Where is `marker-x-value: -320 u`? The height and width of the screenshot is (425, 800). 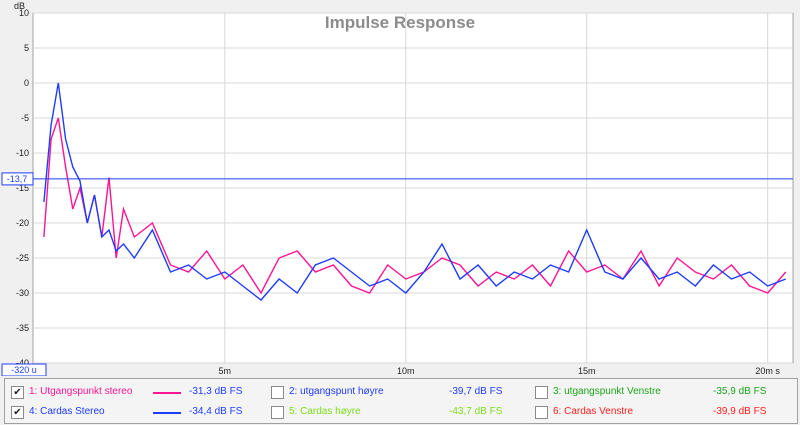
marker-x-value: -320 u is located at coordinates (24, 370).